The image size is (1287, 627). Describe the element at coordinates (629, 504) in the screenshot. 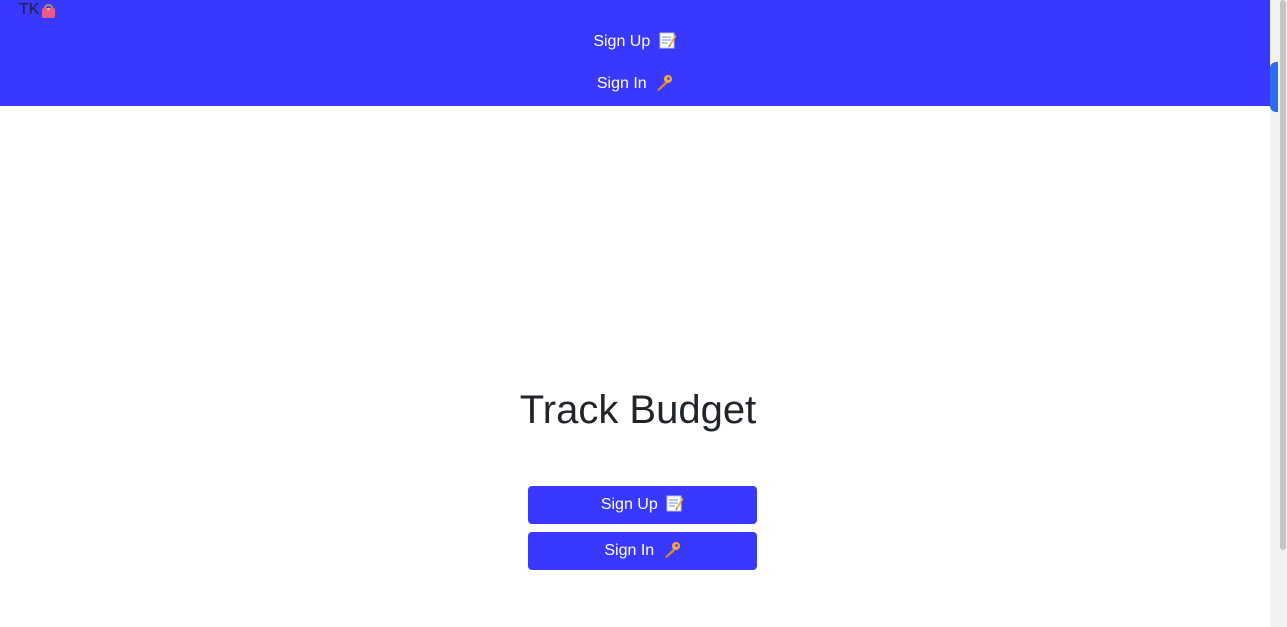

I see `sign-up-button-label: Sign Up` at that location.